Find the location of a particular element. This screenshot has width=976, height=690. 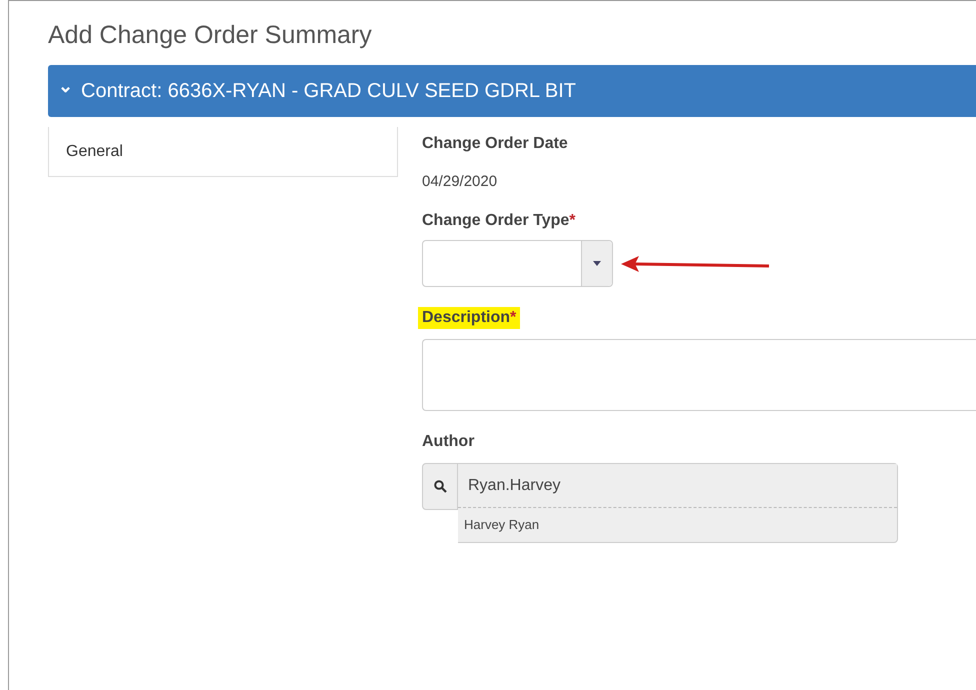

field-label: Change Order Type* is located at coordinates (499, 221).